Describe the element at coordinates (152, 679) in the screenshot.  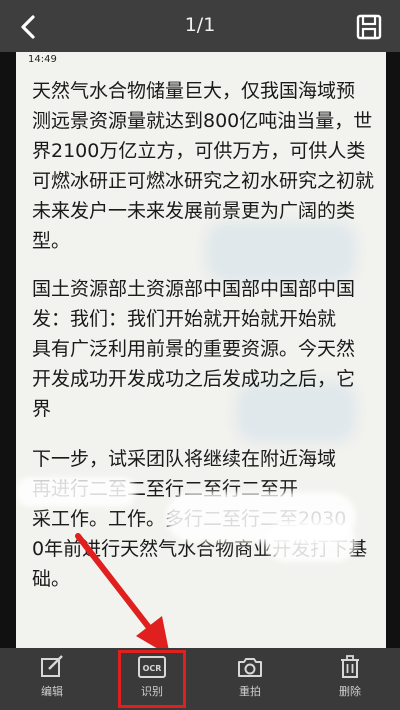
I see `ocr-button: OCR 识别` at that location.